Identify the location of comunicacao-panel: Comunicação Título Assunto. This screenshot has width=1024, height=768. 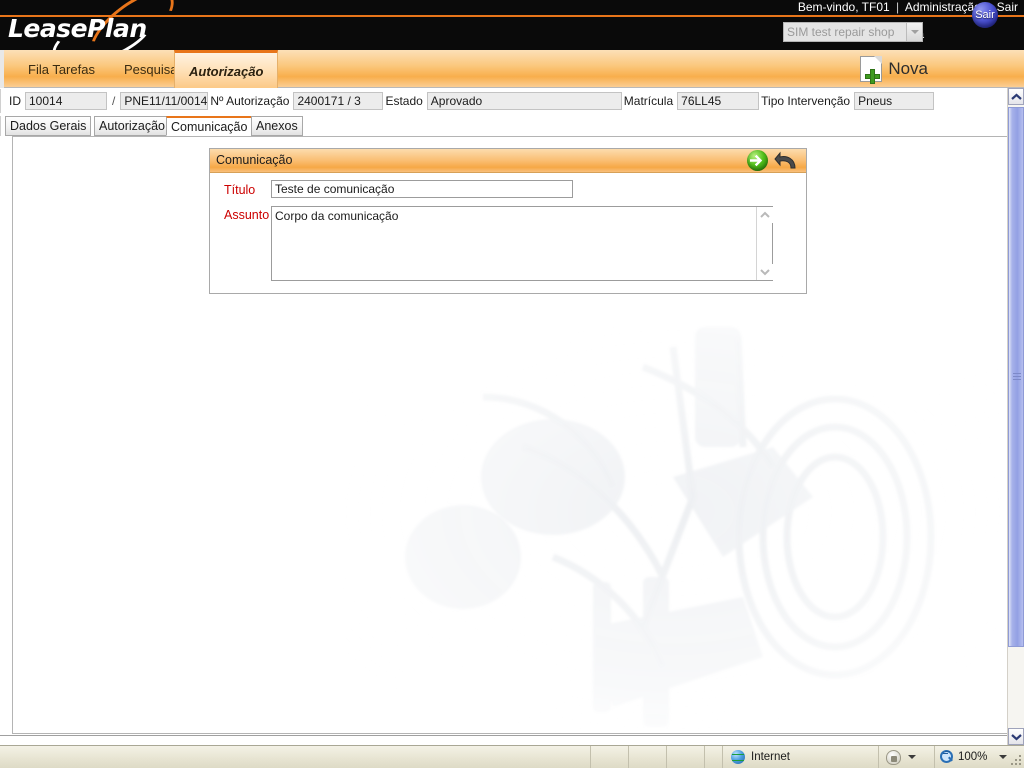
(508, 221).